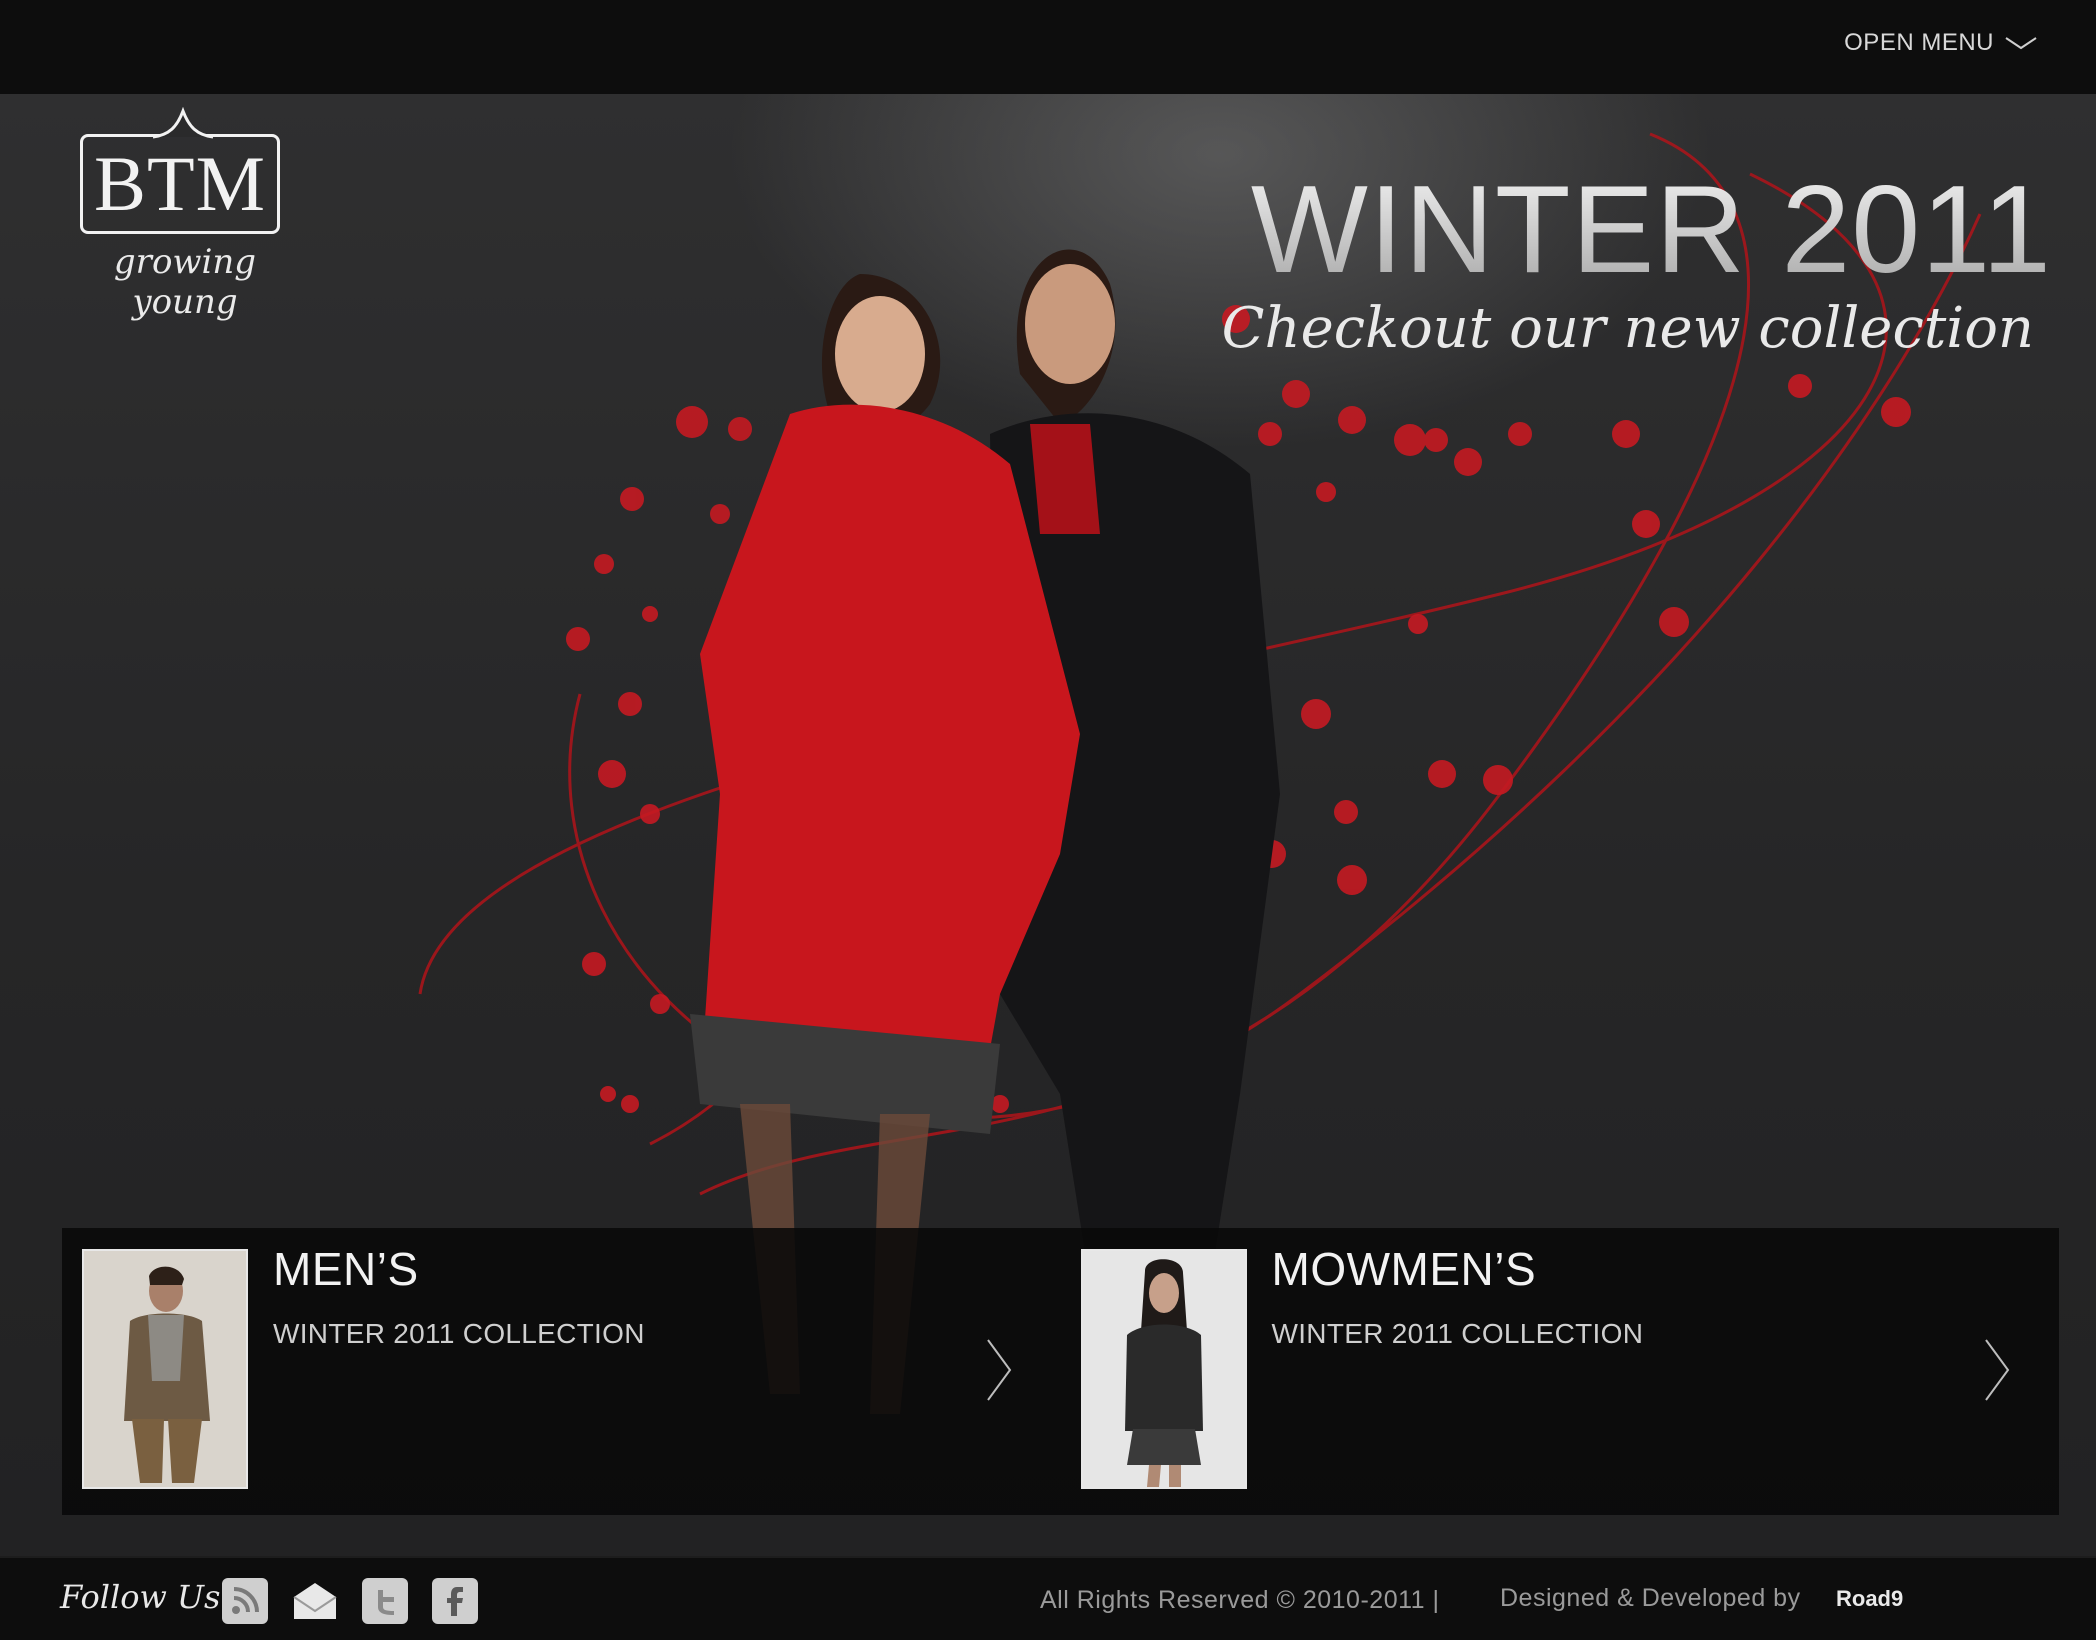 This screenshot has width=2096, height=1640. What do you see at coordinates (1627, 328) in the screenshot?
I see `hero-subtitle: Checkout our new collection` at bounding box center [1627, 328].